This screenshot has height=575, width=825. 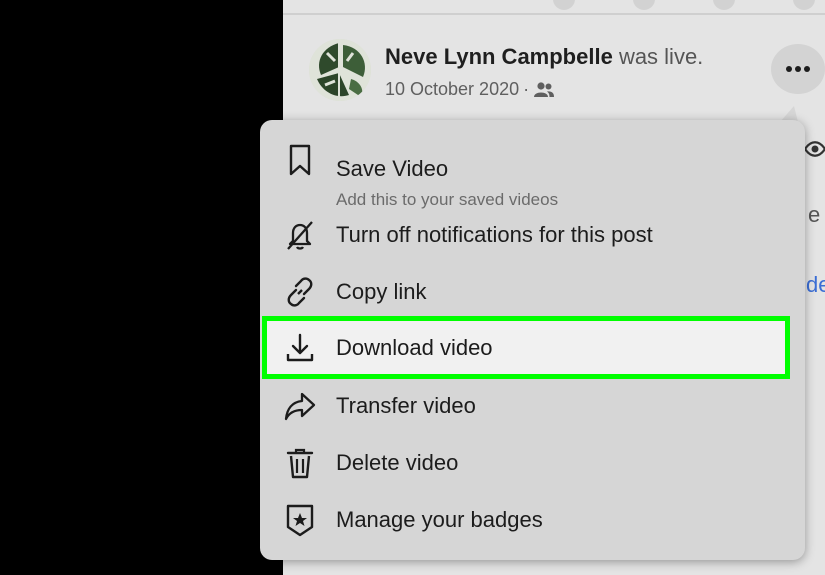 I want to click on live-status: was live., so click(x=661, y=56).